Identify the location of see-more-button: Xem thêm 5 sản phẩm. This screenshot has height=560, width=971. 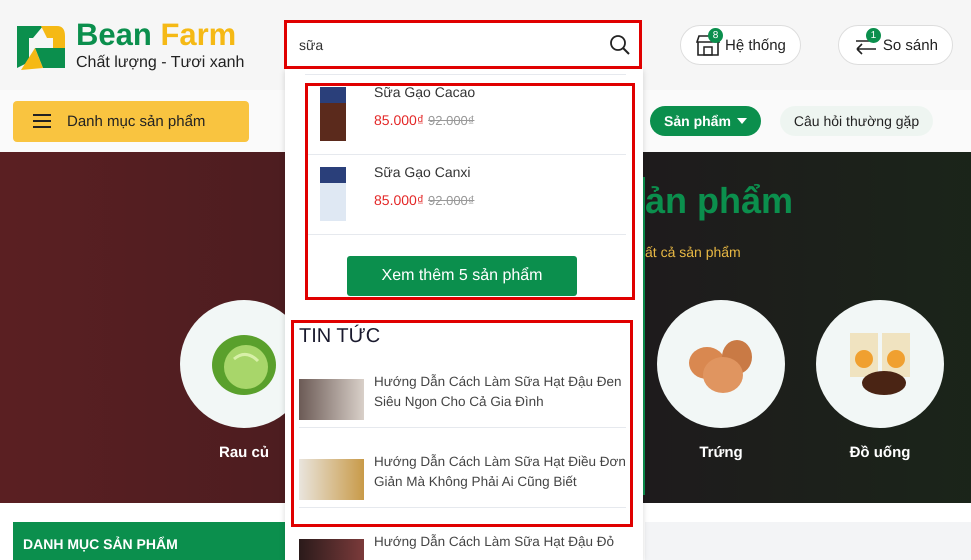
(462, 276).